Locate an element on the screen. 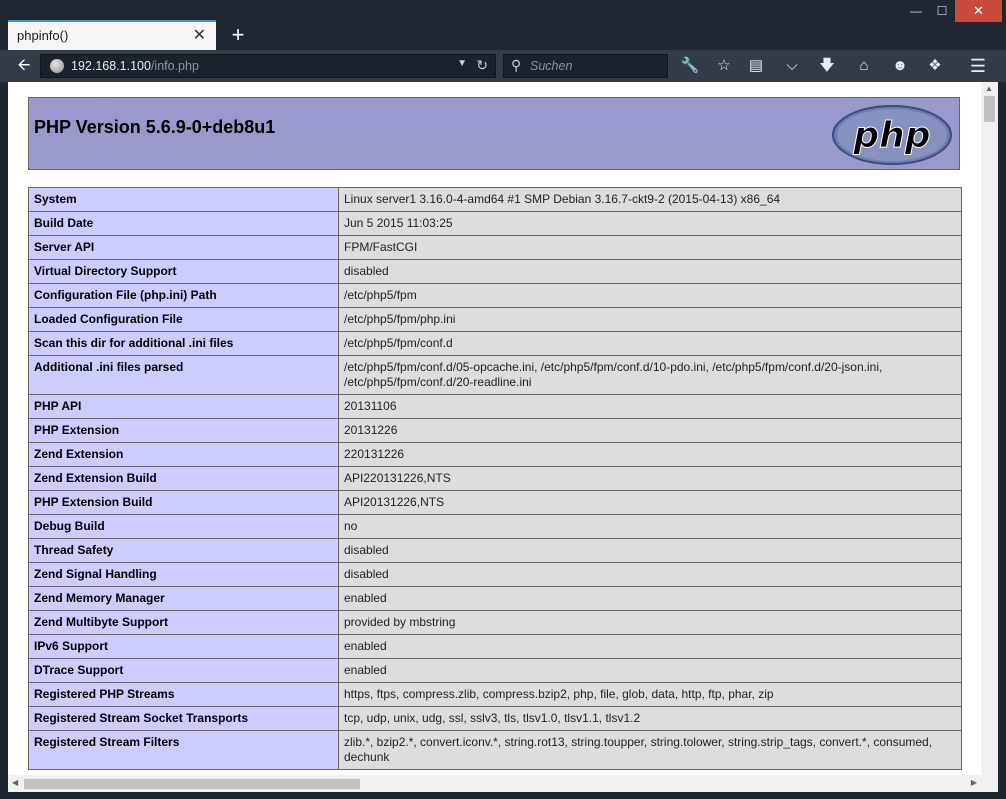 The height and width of the screenshot is (799, 1006). row-value: API20131226,NTS is located at coordinates (650, 502).